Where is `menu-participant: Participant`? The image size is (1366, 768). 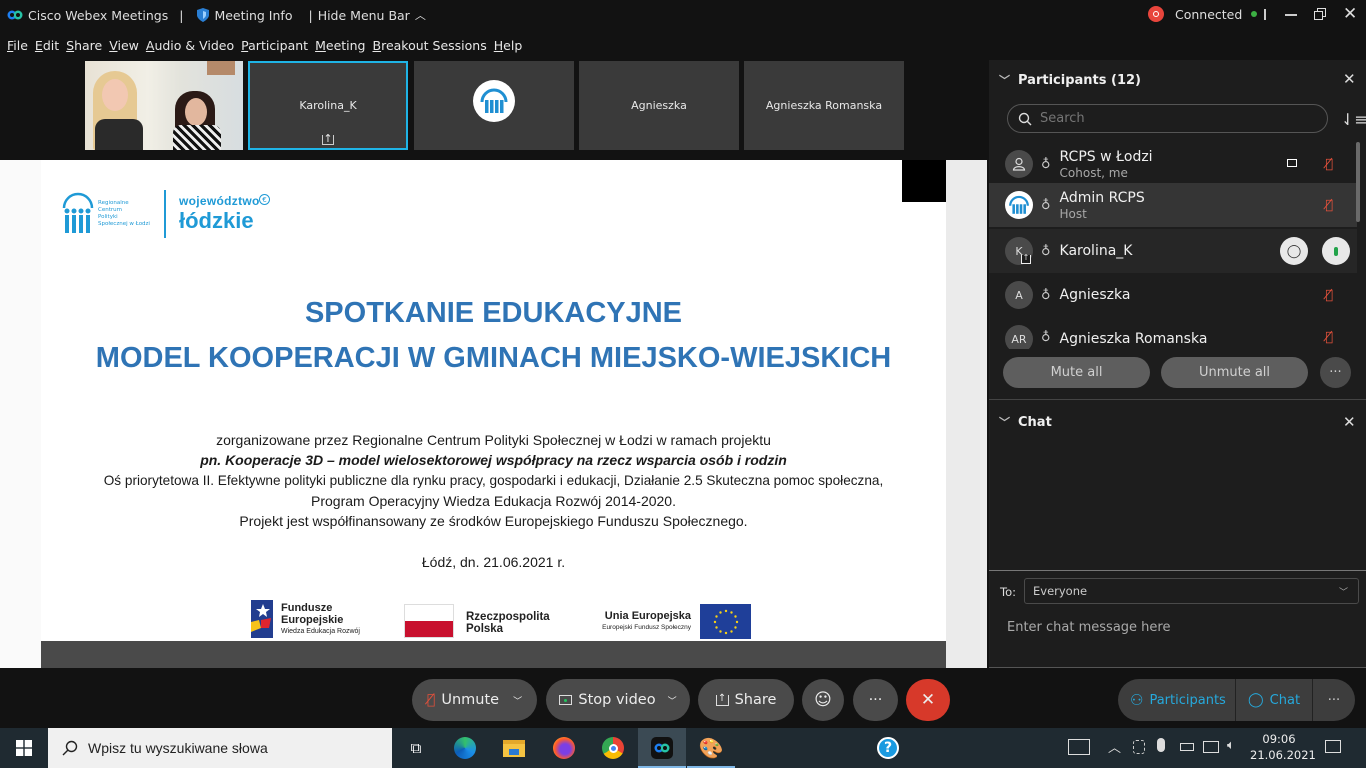
menu-participant: Participant is located at coordinates (274, 45).